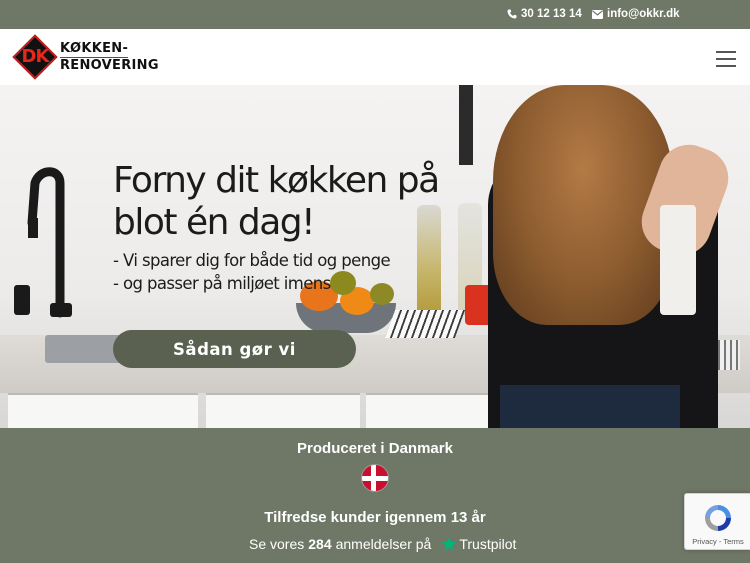  What do you see at coordinates (252, 260) in the screenshot?
I see `hero-subline-1: - Vi sparer dig for både tid og penge` at bounding box center [252, 260].